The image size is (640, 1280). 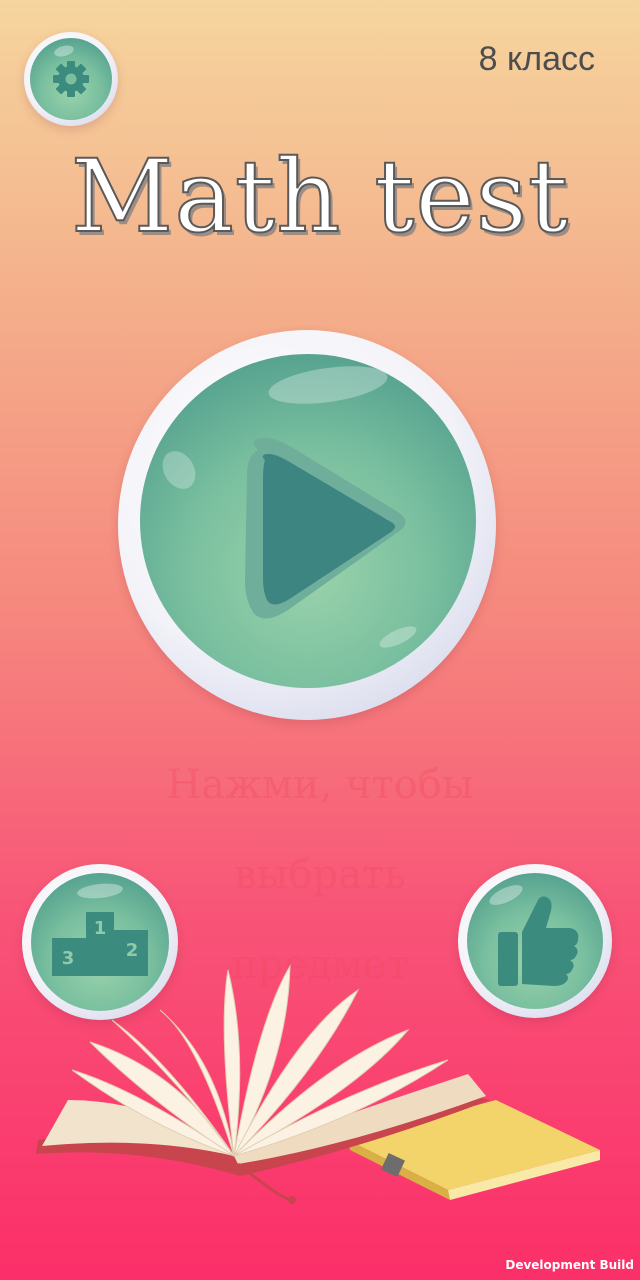 I want to click on hint-line-1: Нажми, чтобы, so click(x=320, y=785).